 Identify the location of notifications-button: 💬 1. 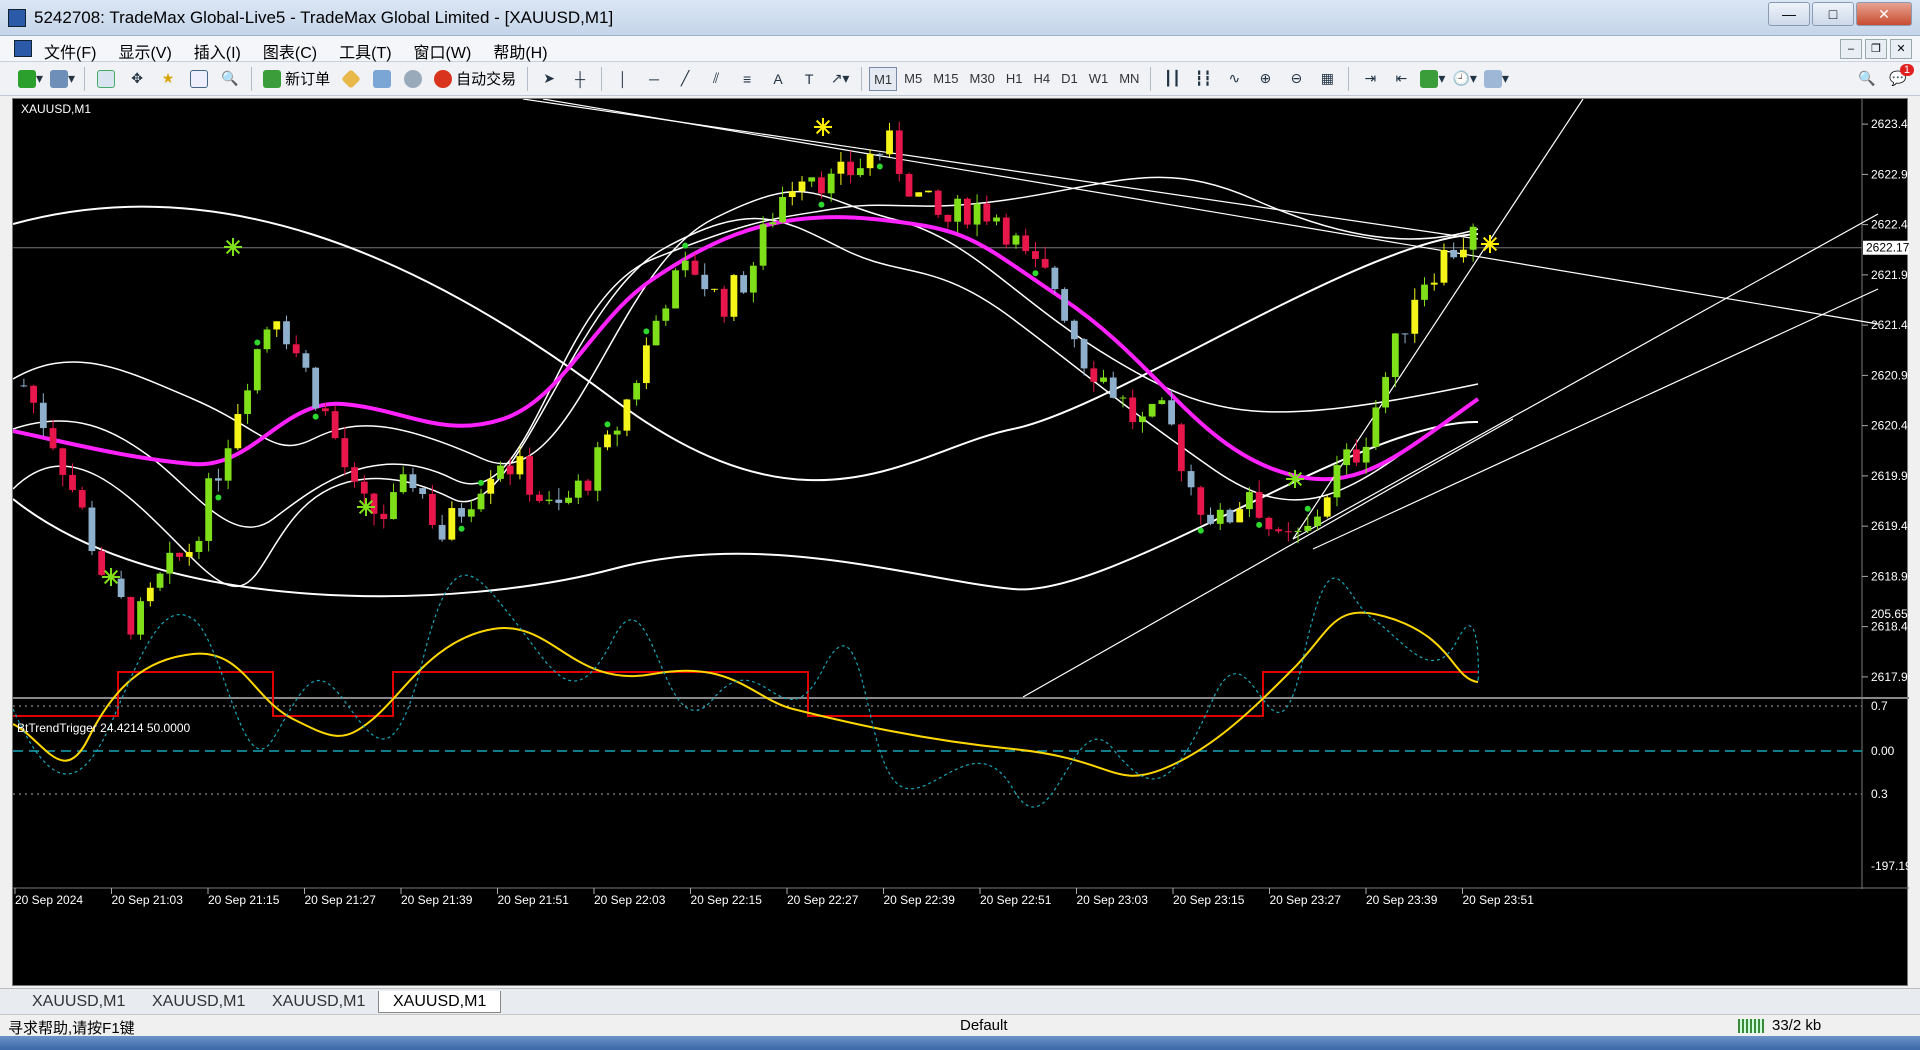
(1899, 77).